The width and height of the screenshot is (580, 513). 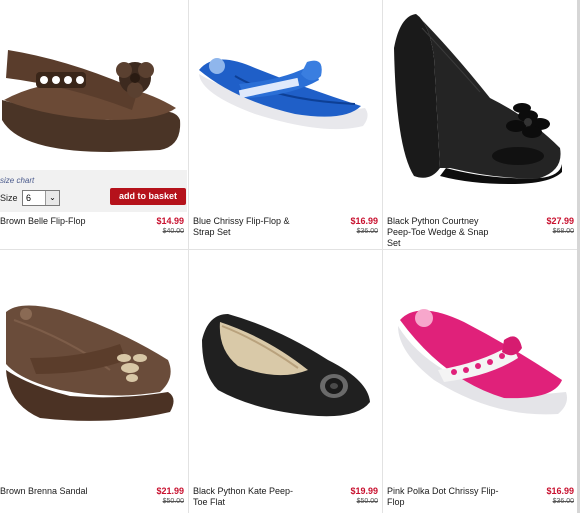 I want to click on size-label: Size, so click(x=9, y=198).